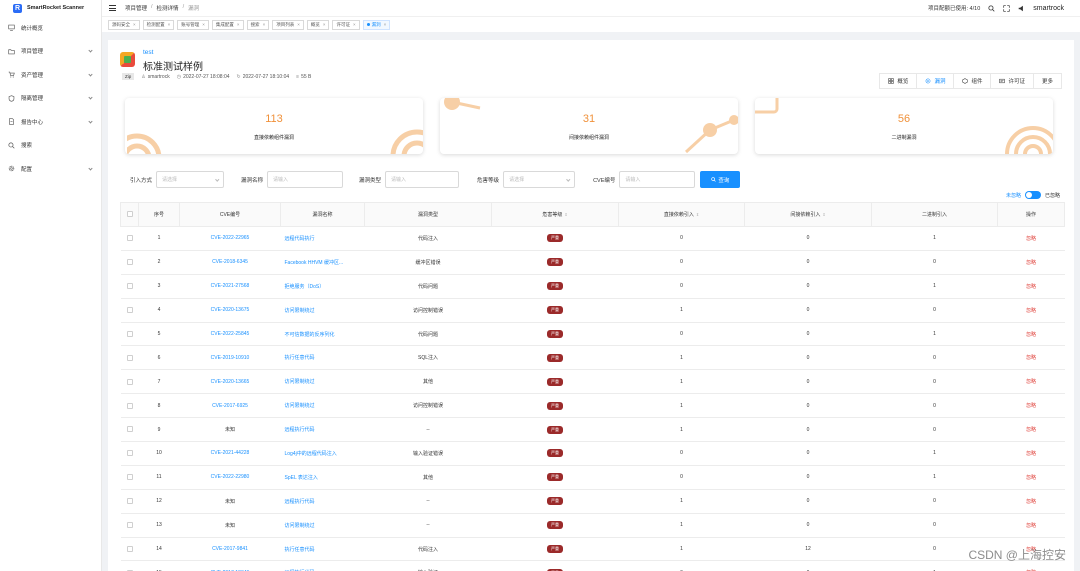  I want to click on select-all-checkbox, so click(129, 214).